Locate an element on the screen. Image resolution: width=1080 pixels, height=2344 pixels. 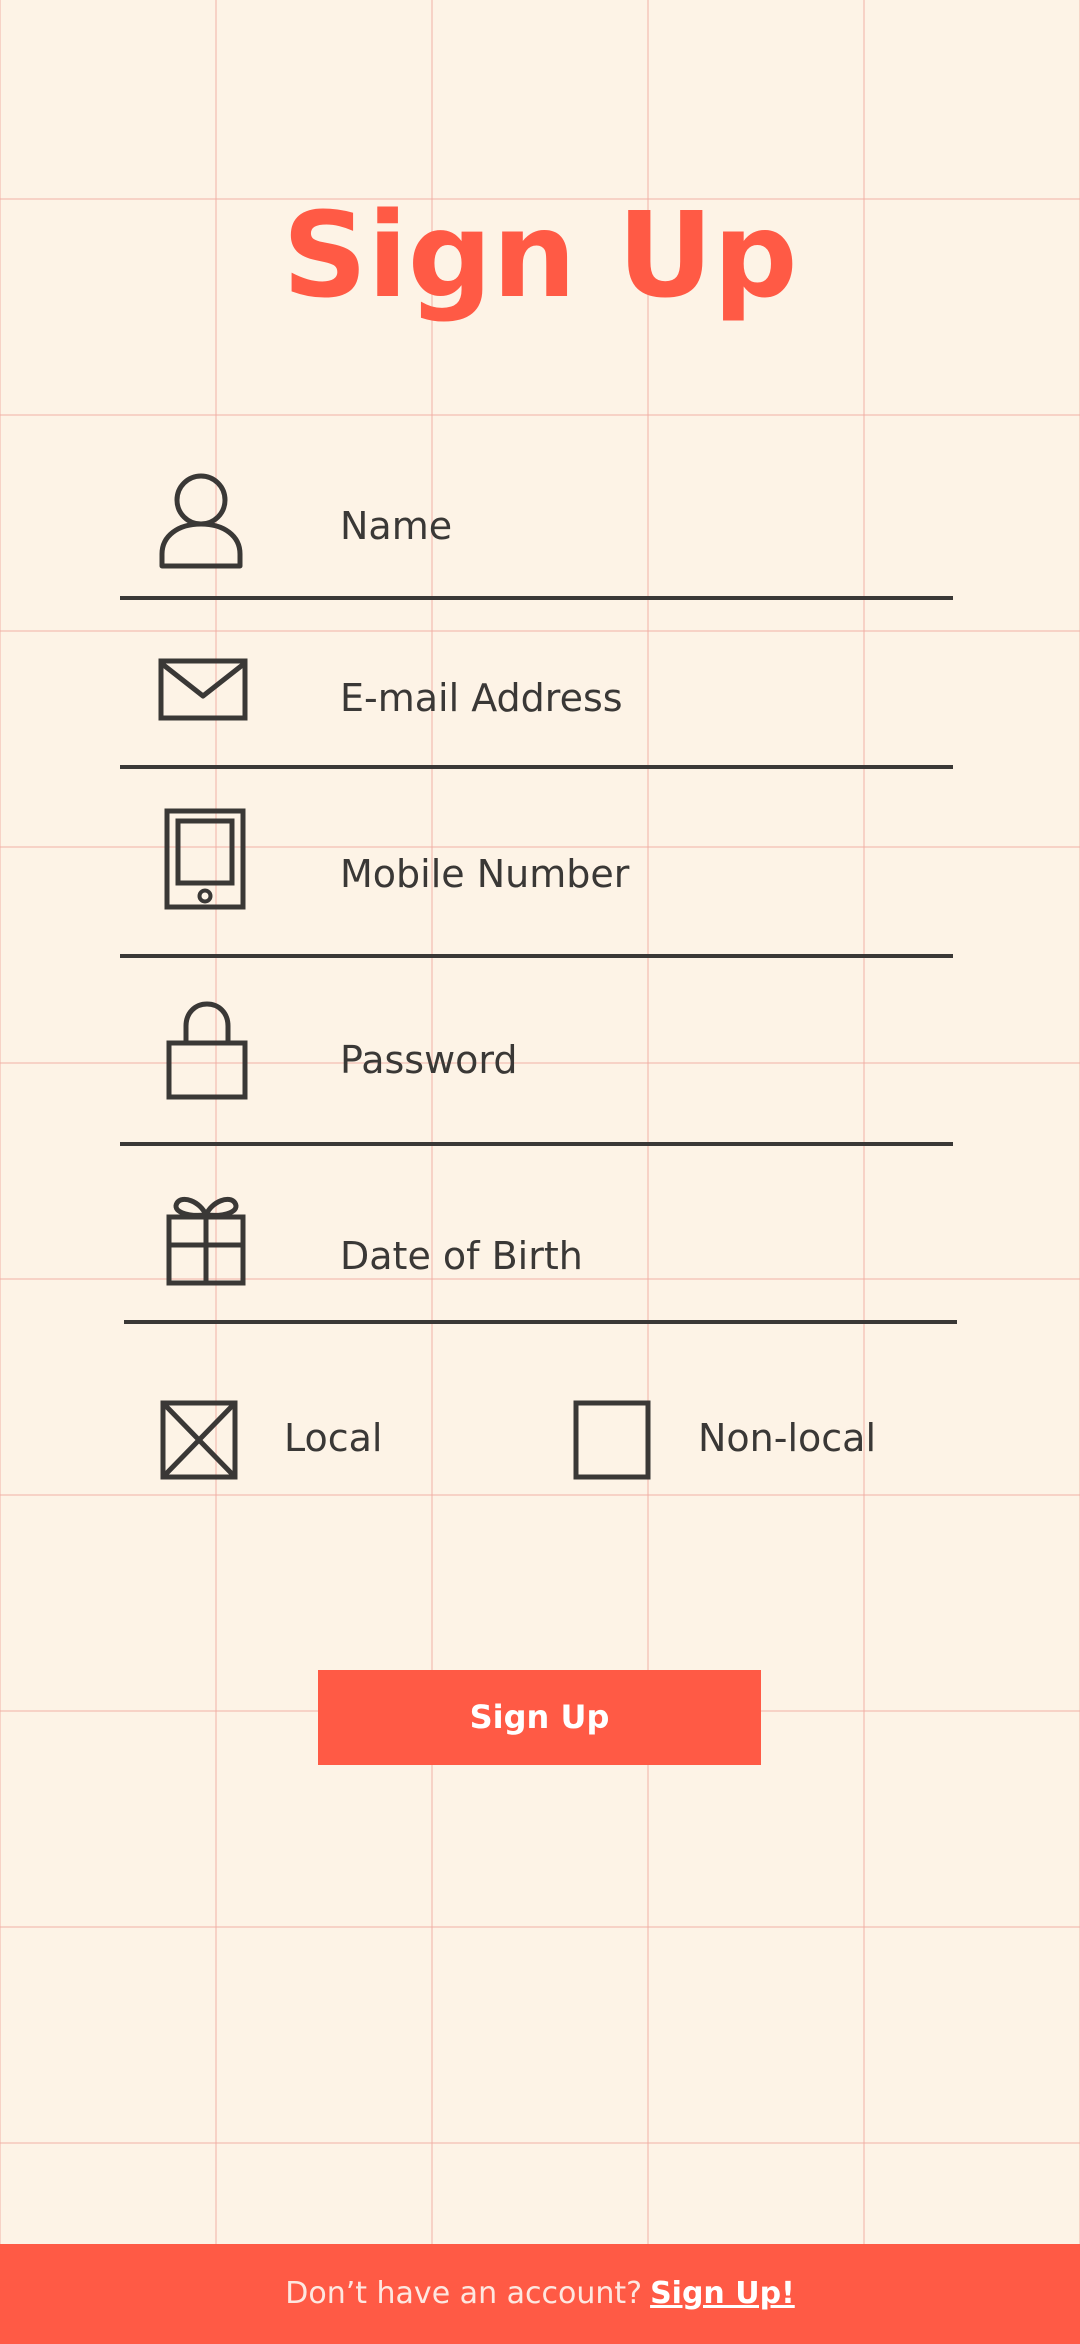
footer-prompt: Don’t have an account? is located at coordinates (464, 2293).